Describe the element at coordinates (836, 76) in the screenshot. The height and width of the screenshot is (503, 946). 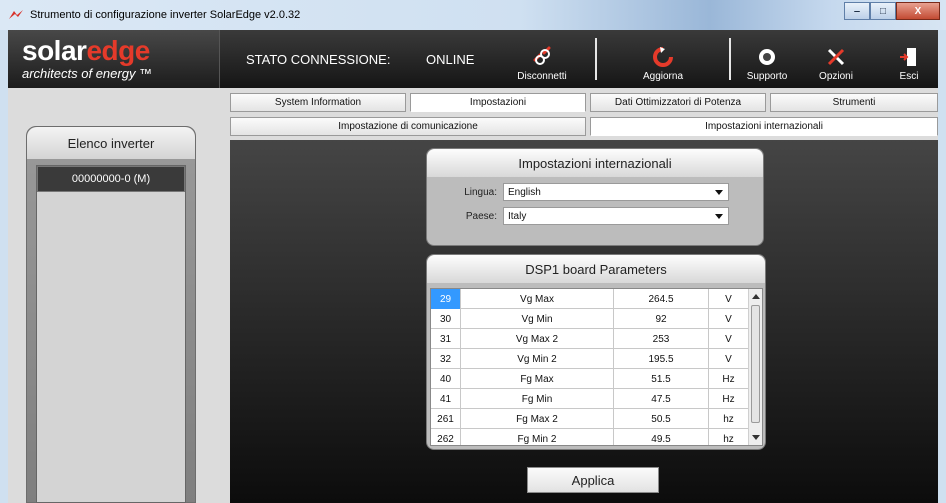
I see `options-label: Opzioni` at that location.